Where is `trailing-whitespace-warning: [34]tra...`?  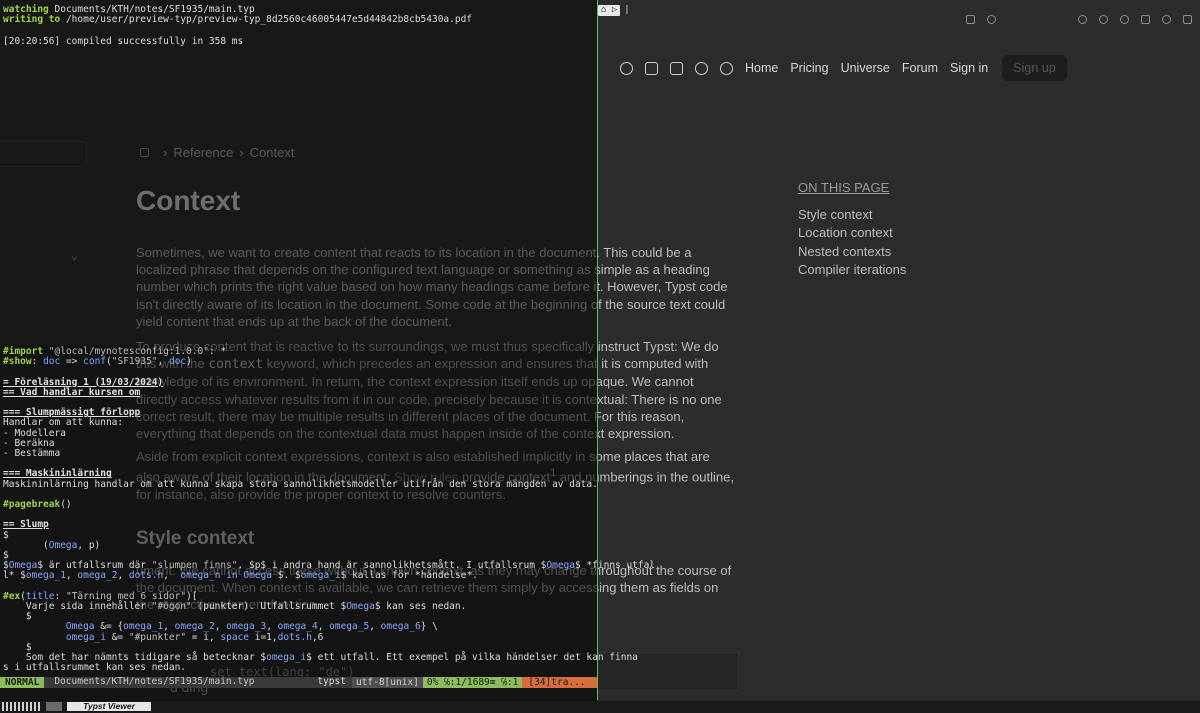
trailing-whitespace-warning: [34]tra... is located at coordinates (559, 682).